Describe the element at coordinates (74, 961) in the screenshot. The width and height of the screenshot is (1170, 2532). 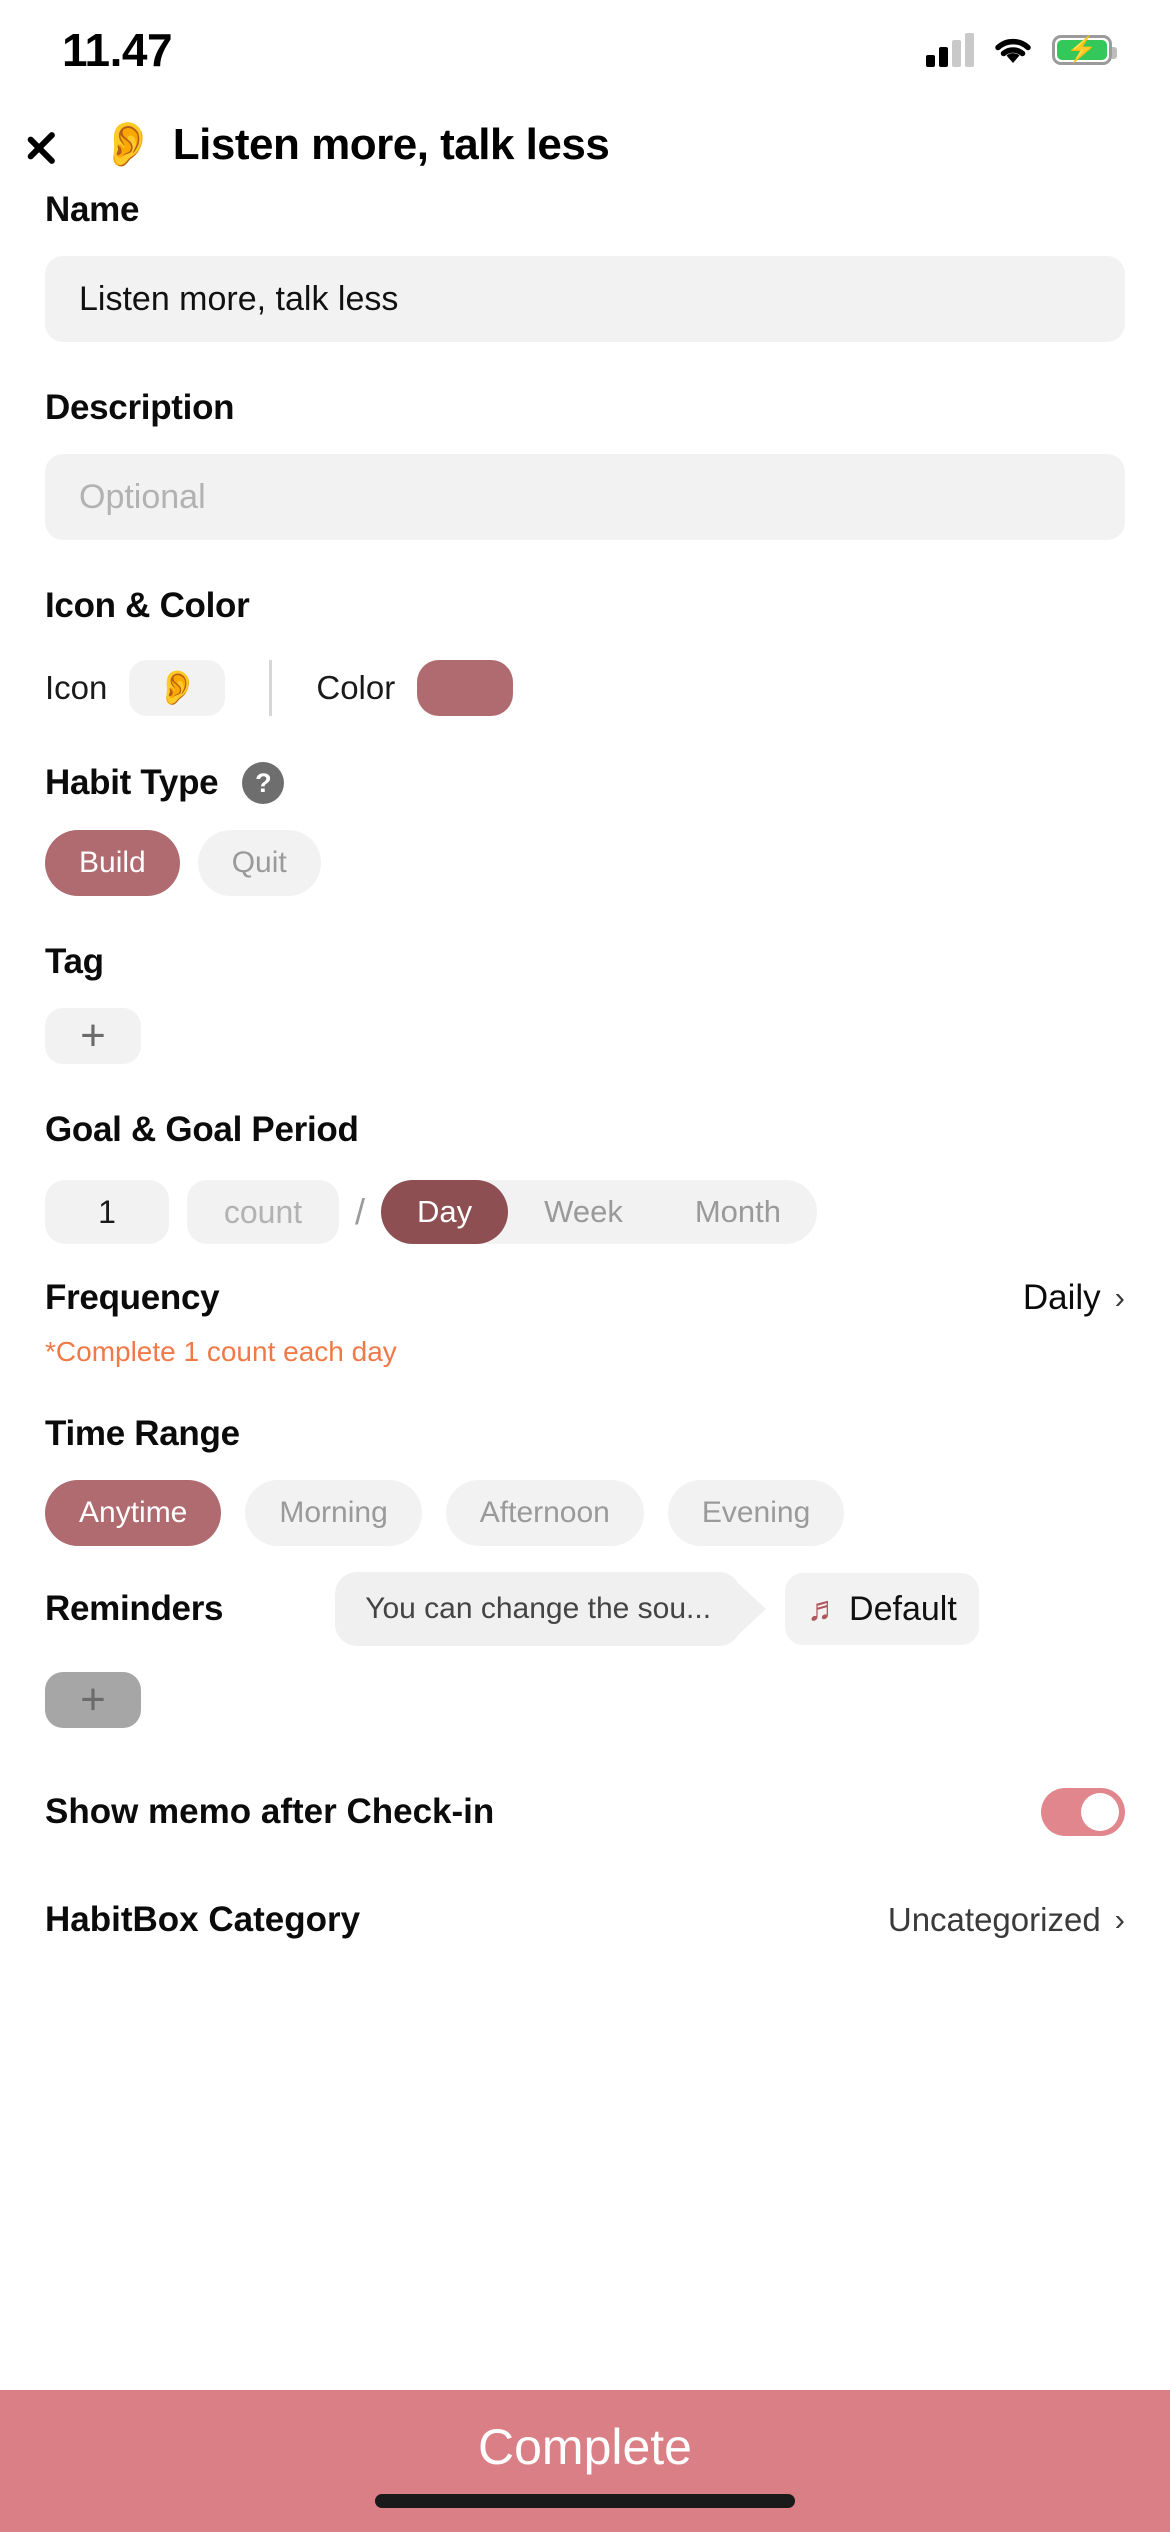
I see `tag-label: Tag` at that location.